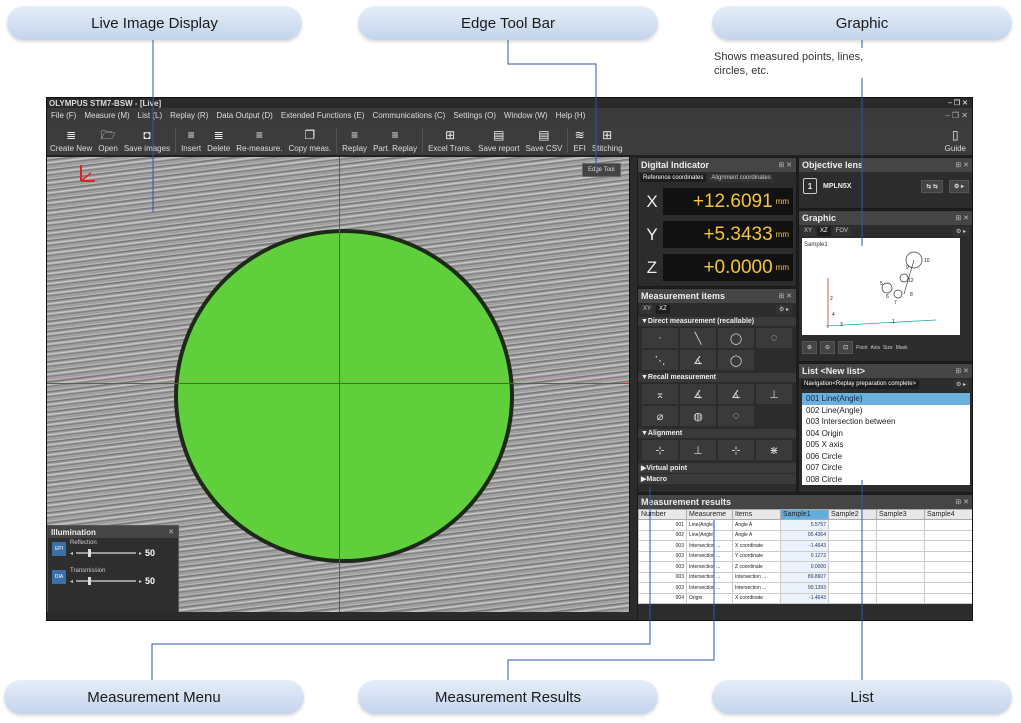 This screenshot has width=1021, height=723. I want to click on size-option: Size, so click(888, 348).